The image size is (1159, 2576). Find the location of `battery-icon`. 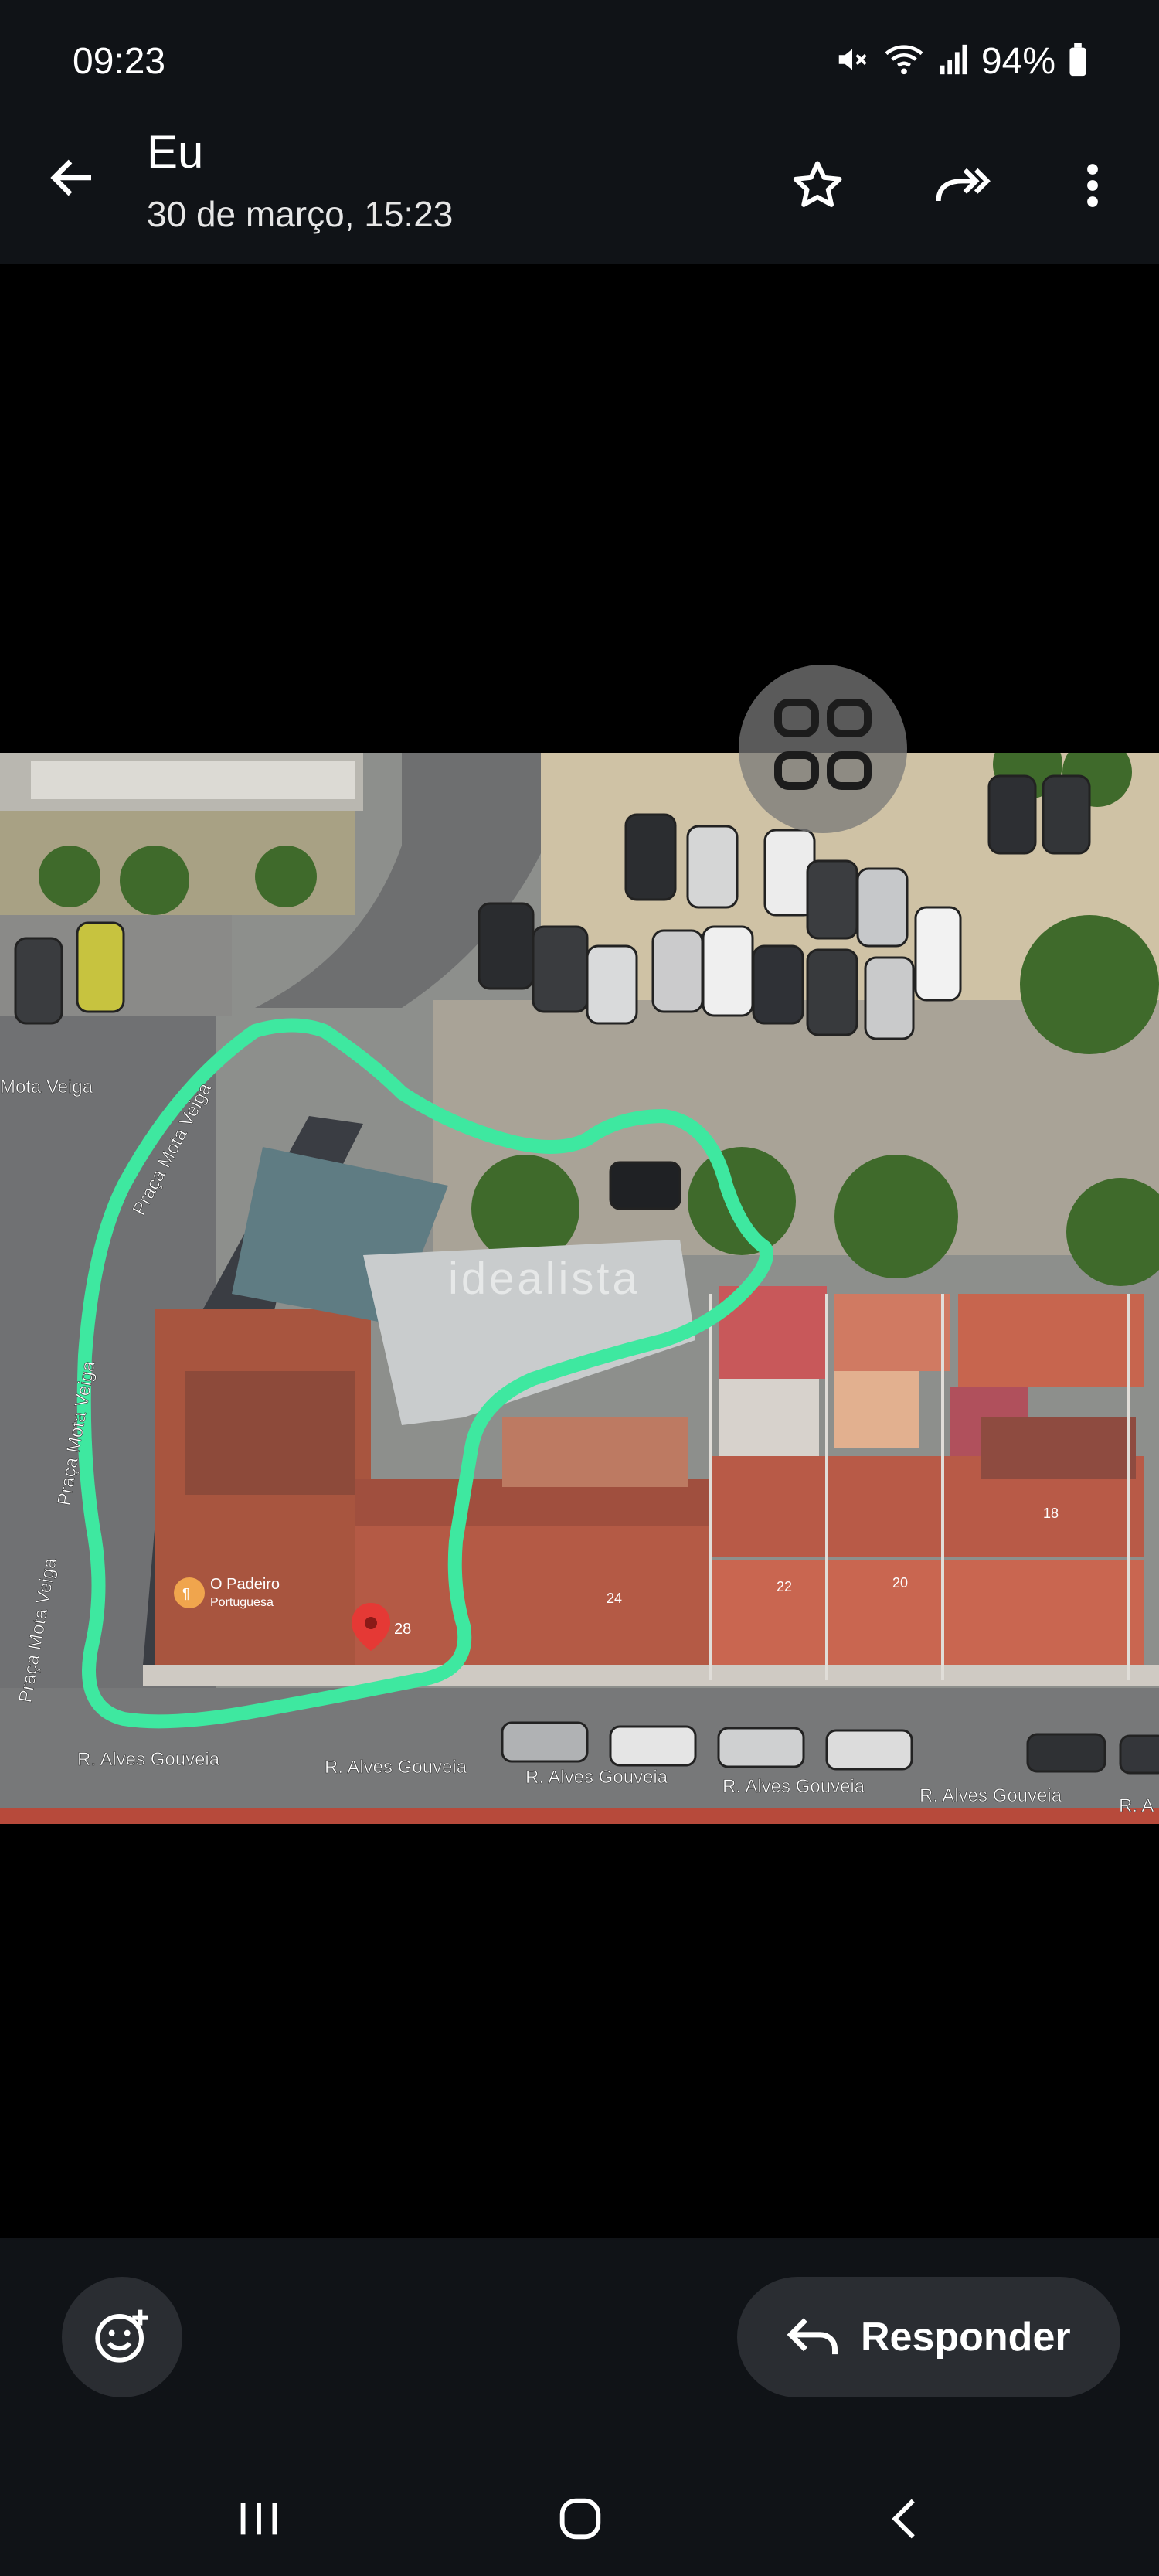

battery-icon is located at coordinates (1078, 62).